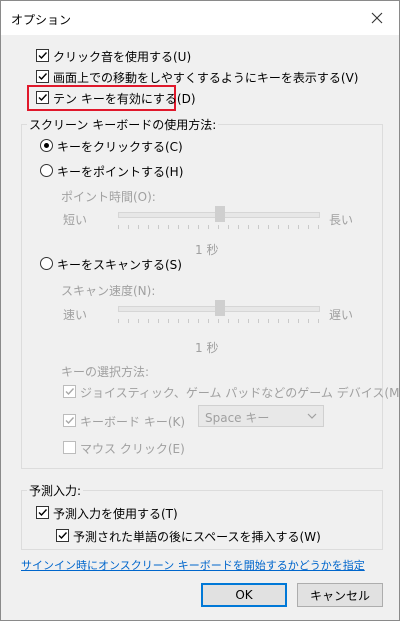 The width and height of the screenshot is (400, 621). I want to click on hover-keys-radio, so click(46, 170).